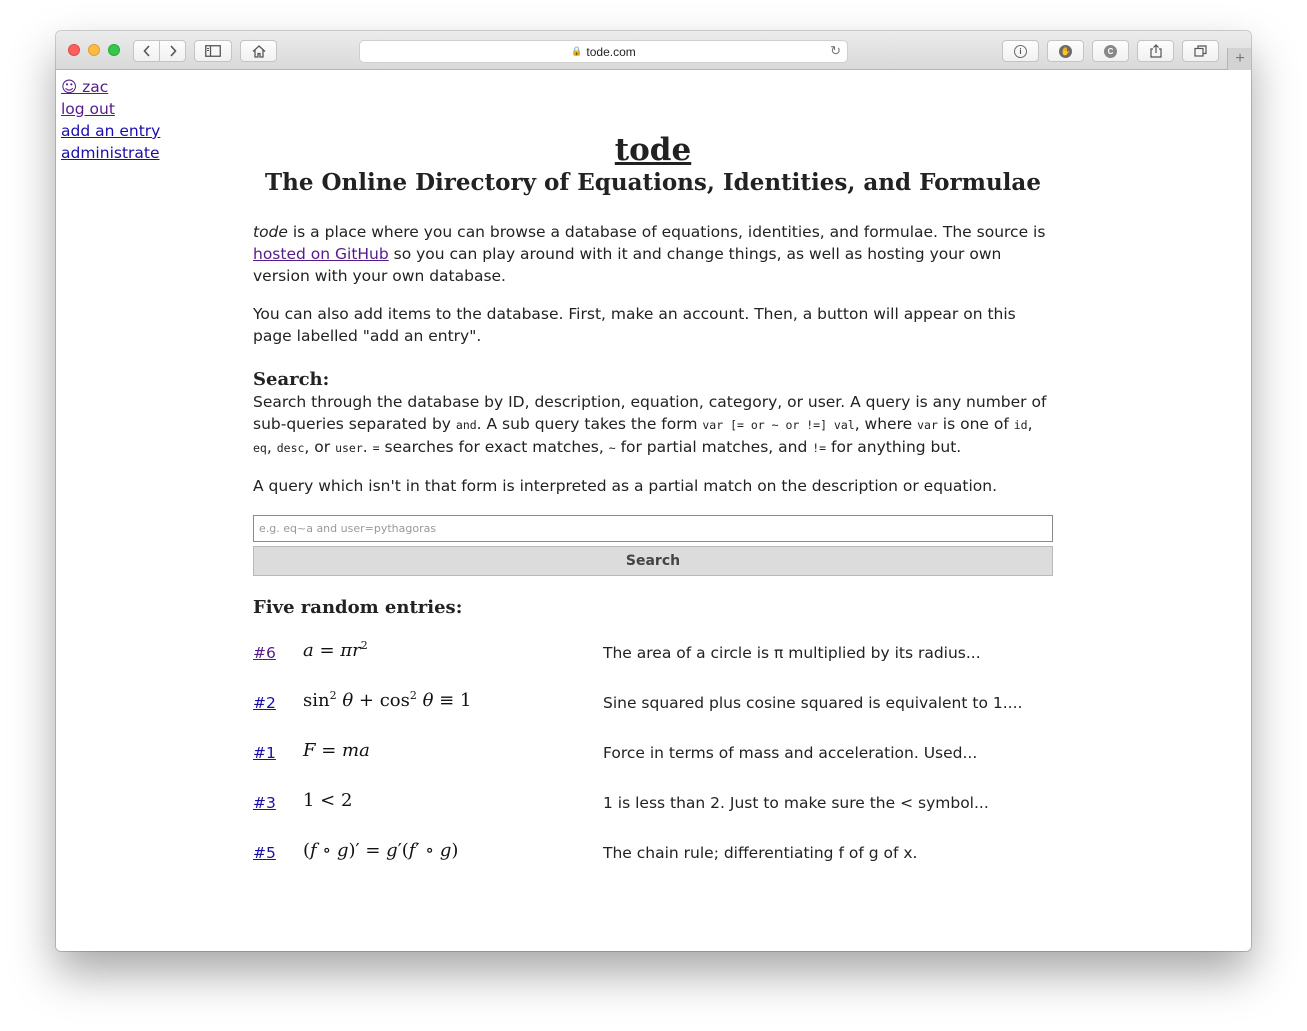 The width and height of the screenshot is (1307, 1031). Describe the element at coordinates (653, 561) in the screenshot. I see `search-button: Search` at that location.